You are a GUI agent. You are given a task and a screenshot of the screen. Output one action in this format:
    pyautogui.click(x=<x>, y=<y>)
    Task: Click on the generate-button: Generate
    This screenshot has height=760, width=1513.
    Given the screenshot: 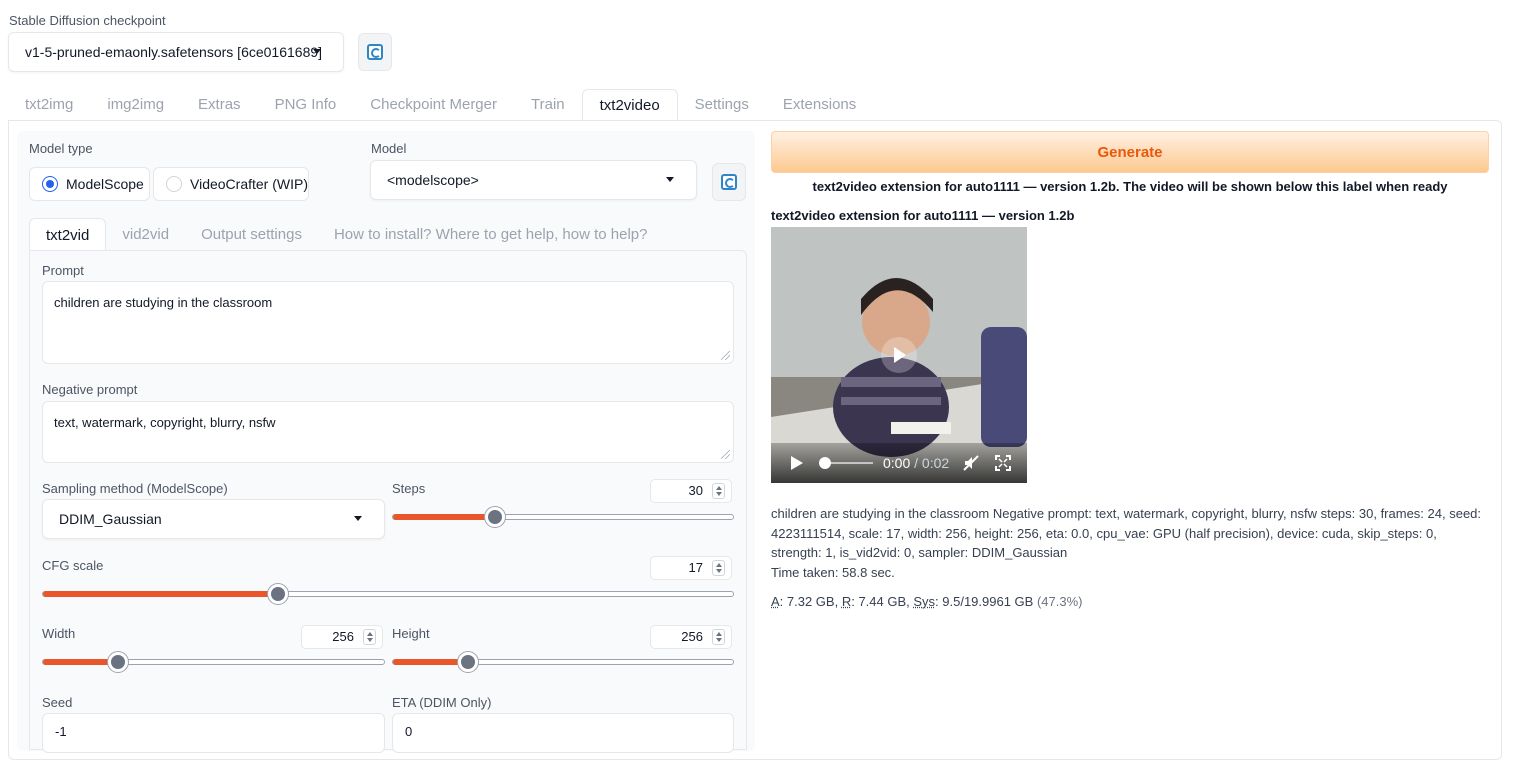 What is the action you would take?
    pyautogui.click(x=1130, y=152)
    